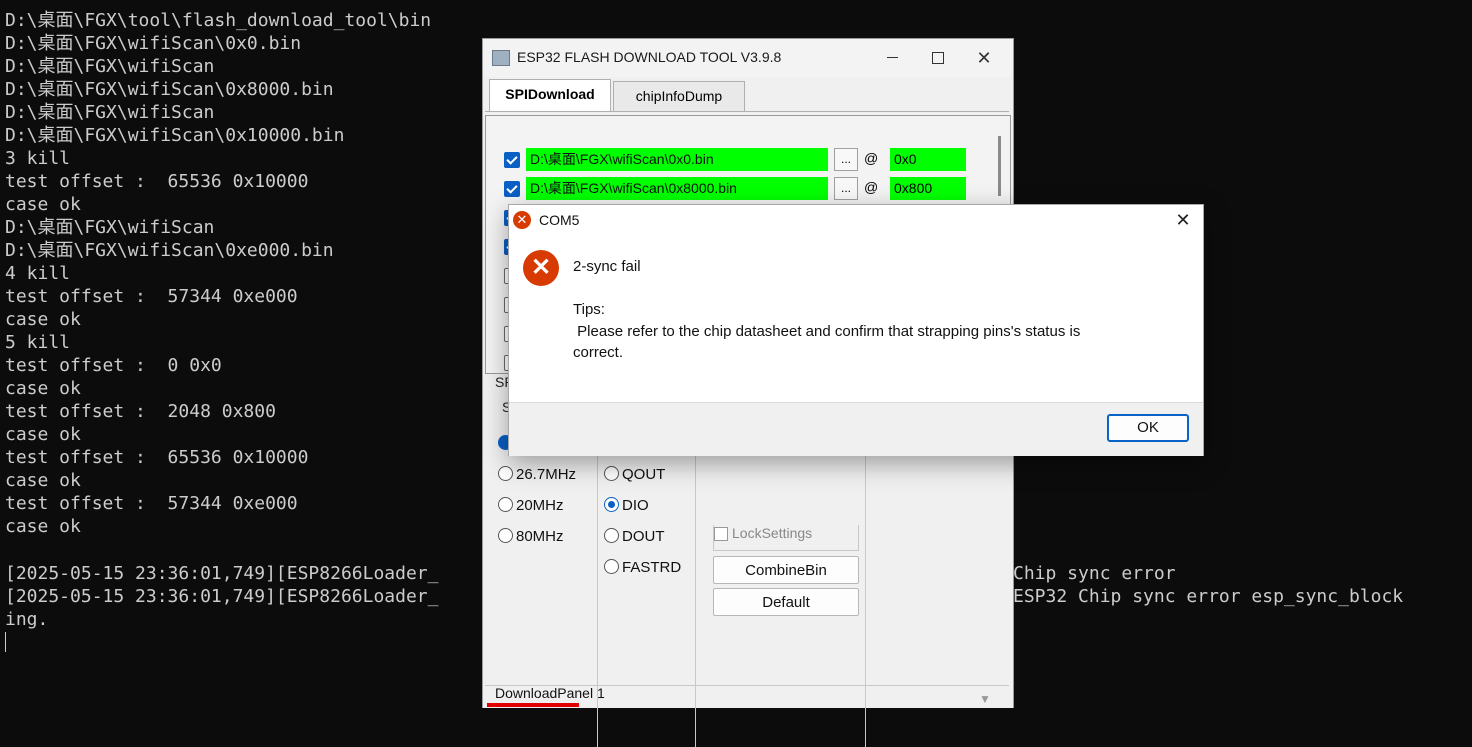  Describe the element at coordinates (175, 135) in the screenshot. I see `console-line: D:\桌面\FGX\wifiScan\0x10000.bin` at that location.